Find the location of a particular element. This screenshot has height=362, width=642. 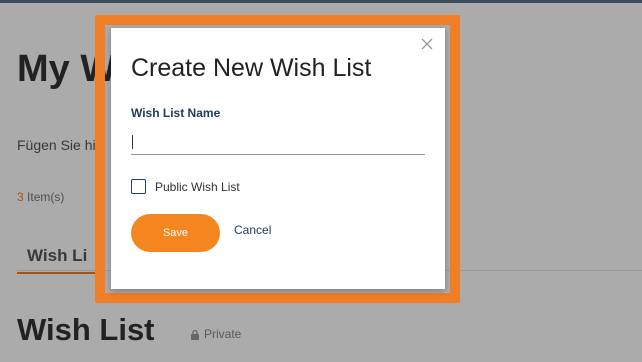

wish-list-name-label: Wish List Name is located at coordinates (176, 113).